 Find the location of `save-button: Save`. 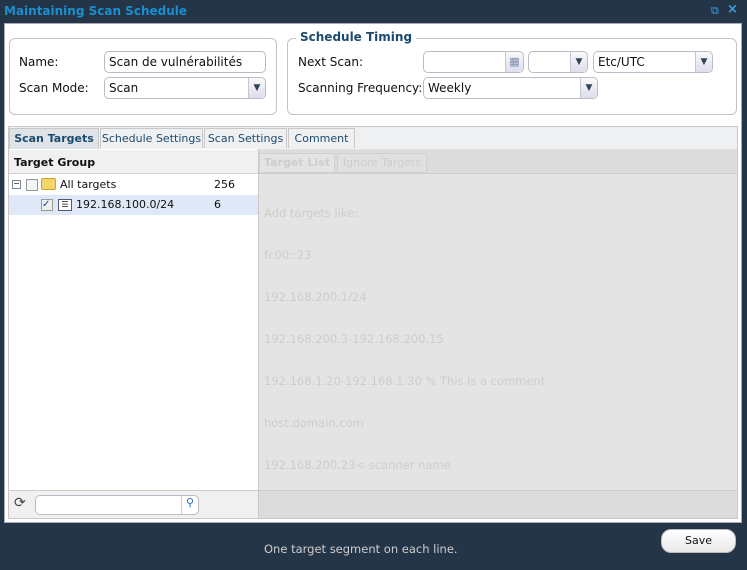

save-button: Save is located at coordinates (698, 541).